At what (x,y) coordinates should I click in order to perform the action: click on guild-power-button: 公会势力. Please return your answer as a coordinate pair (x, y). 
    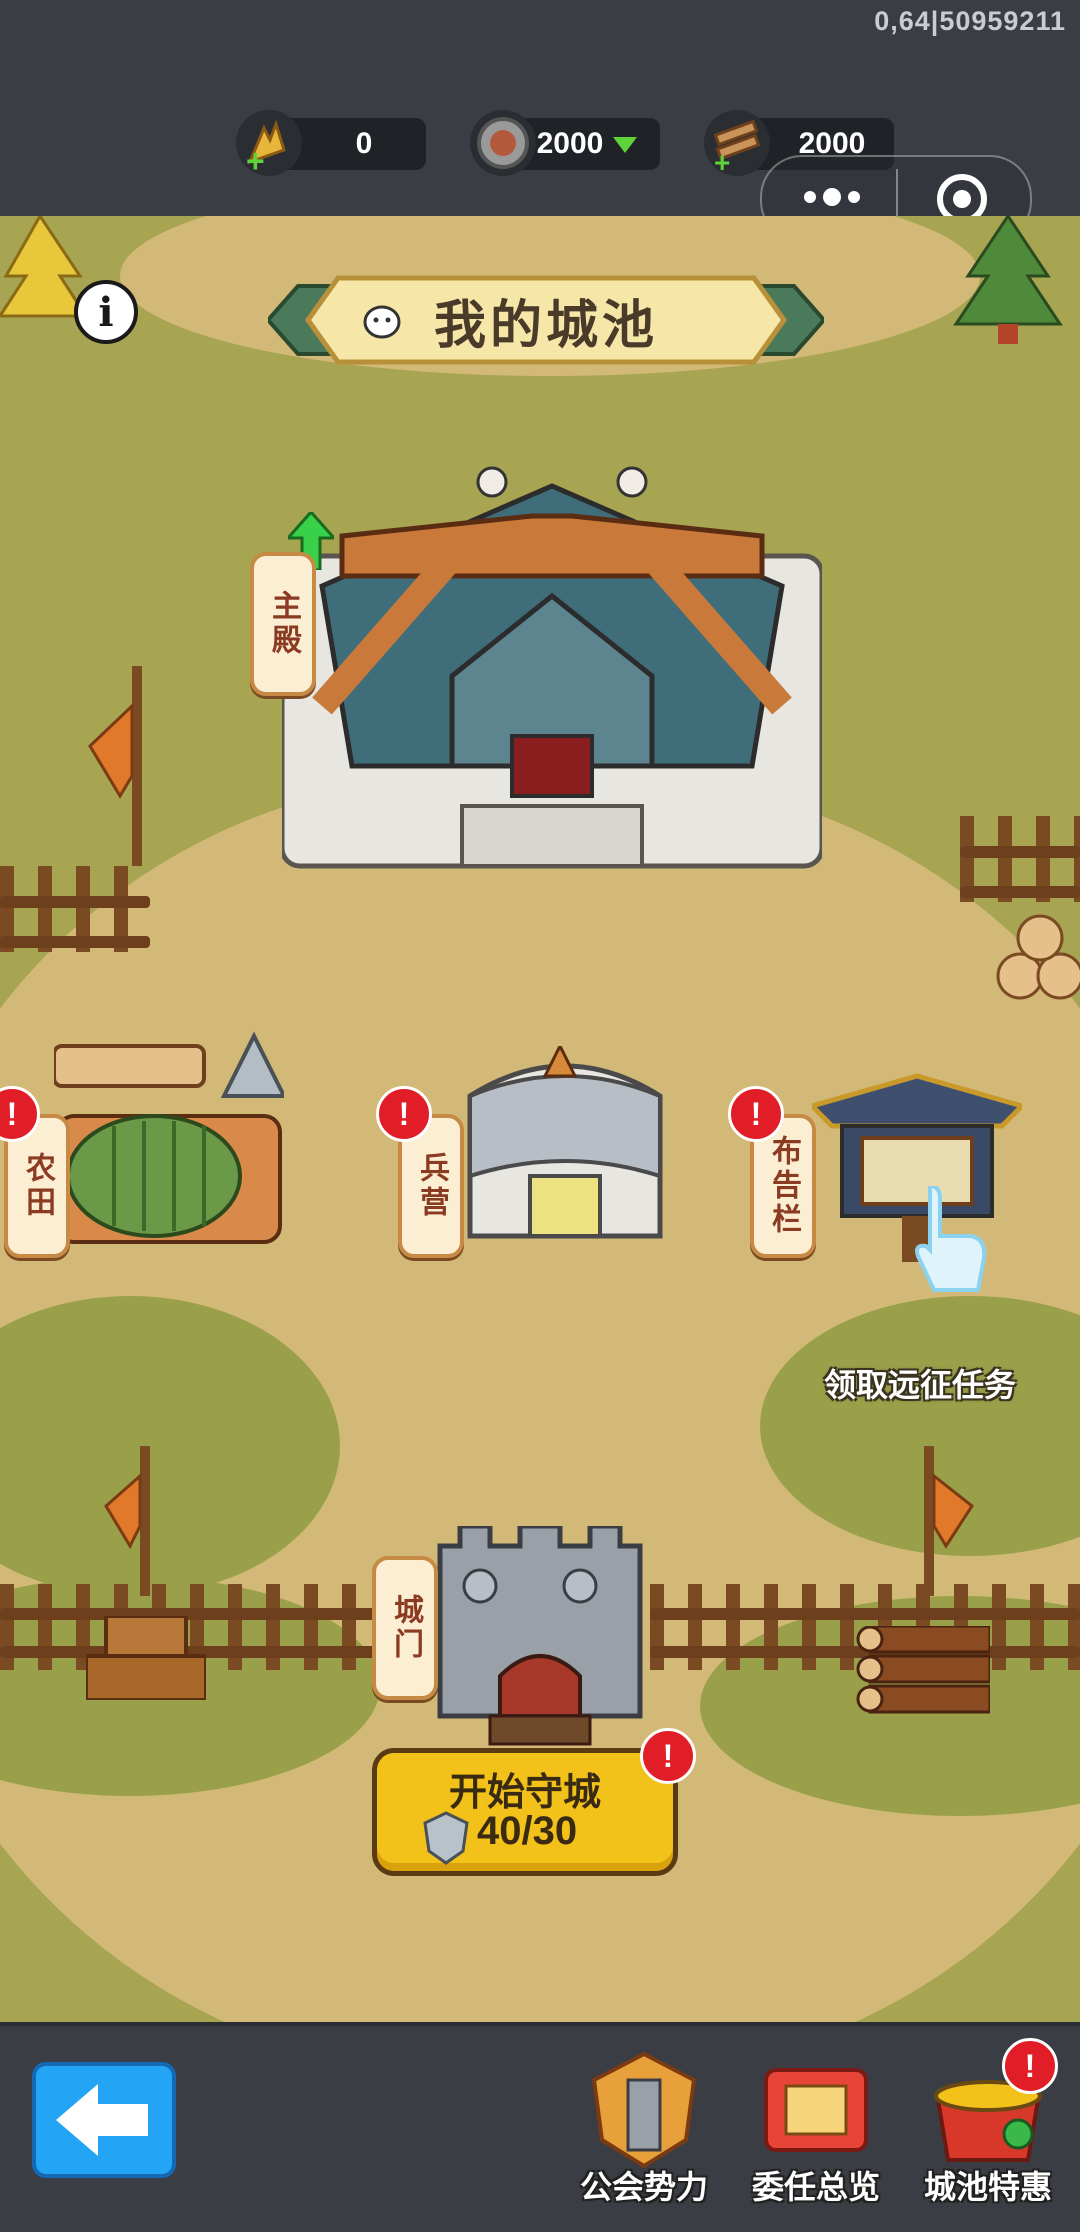
    Looking at the image, I should click on (644, 2130).